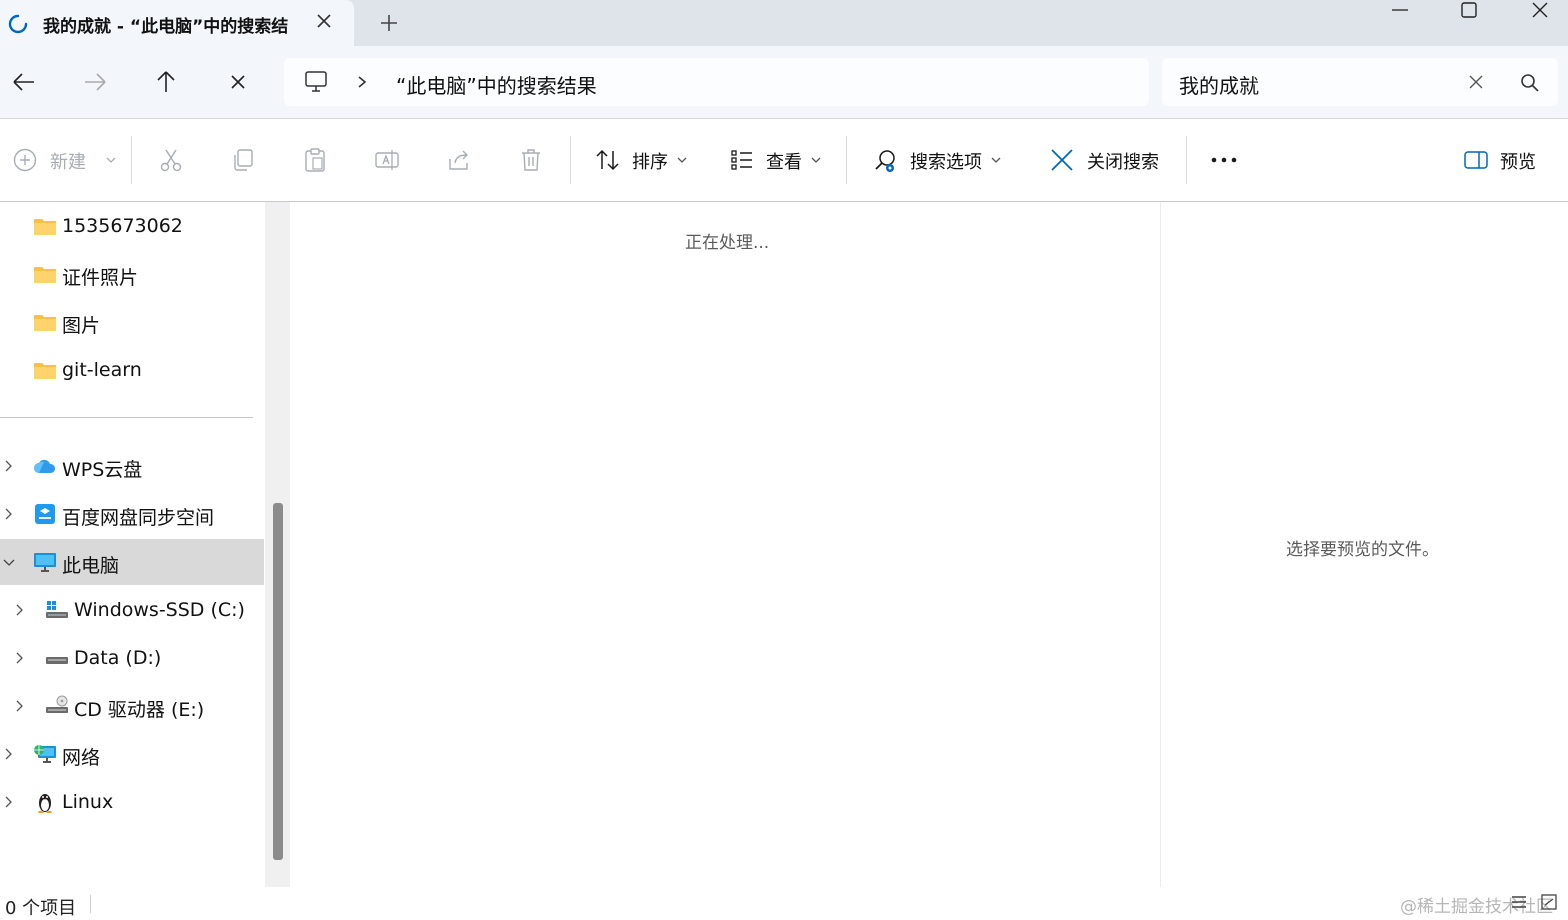  I want to click on minimize-icon, so click(1400, 15).